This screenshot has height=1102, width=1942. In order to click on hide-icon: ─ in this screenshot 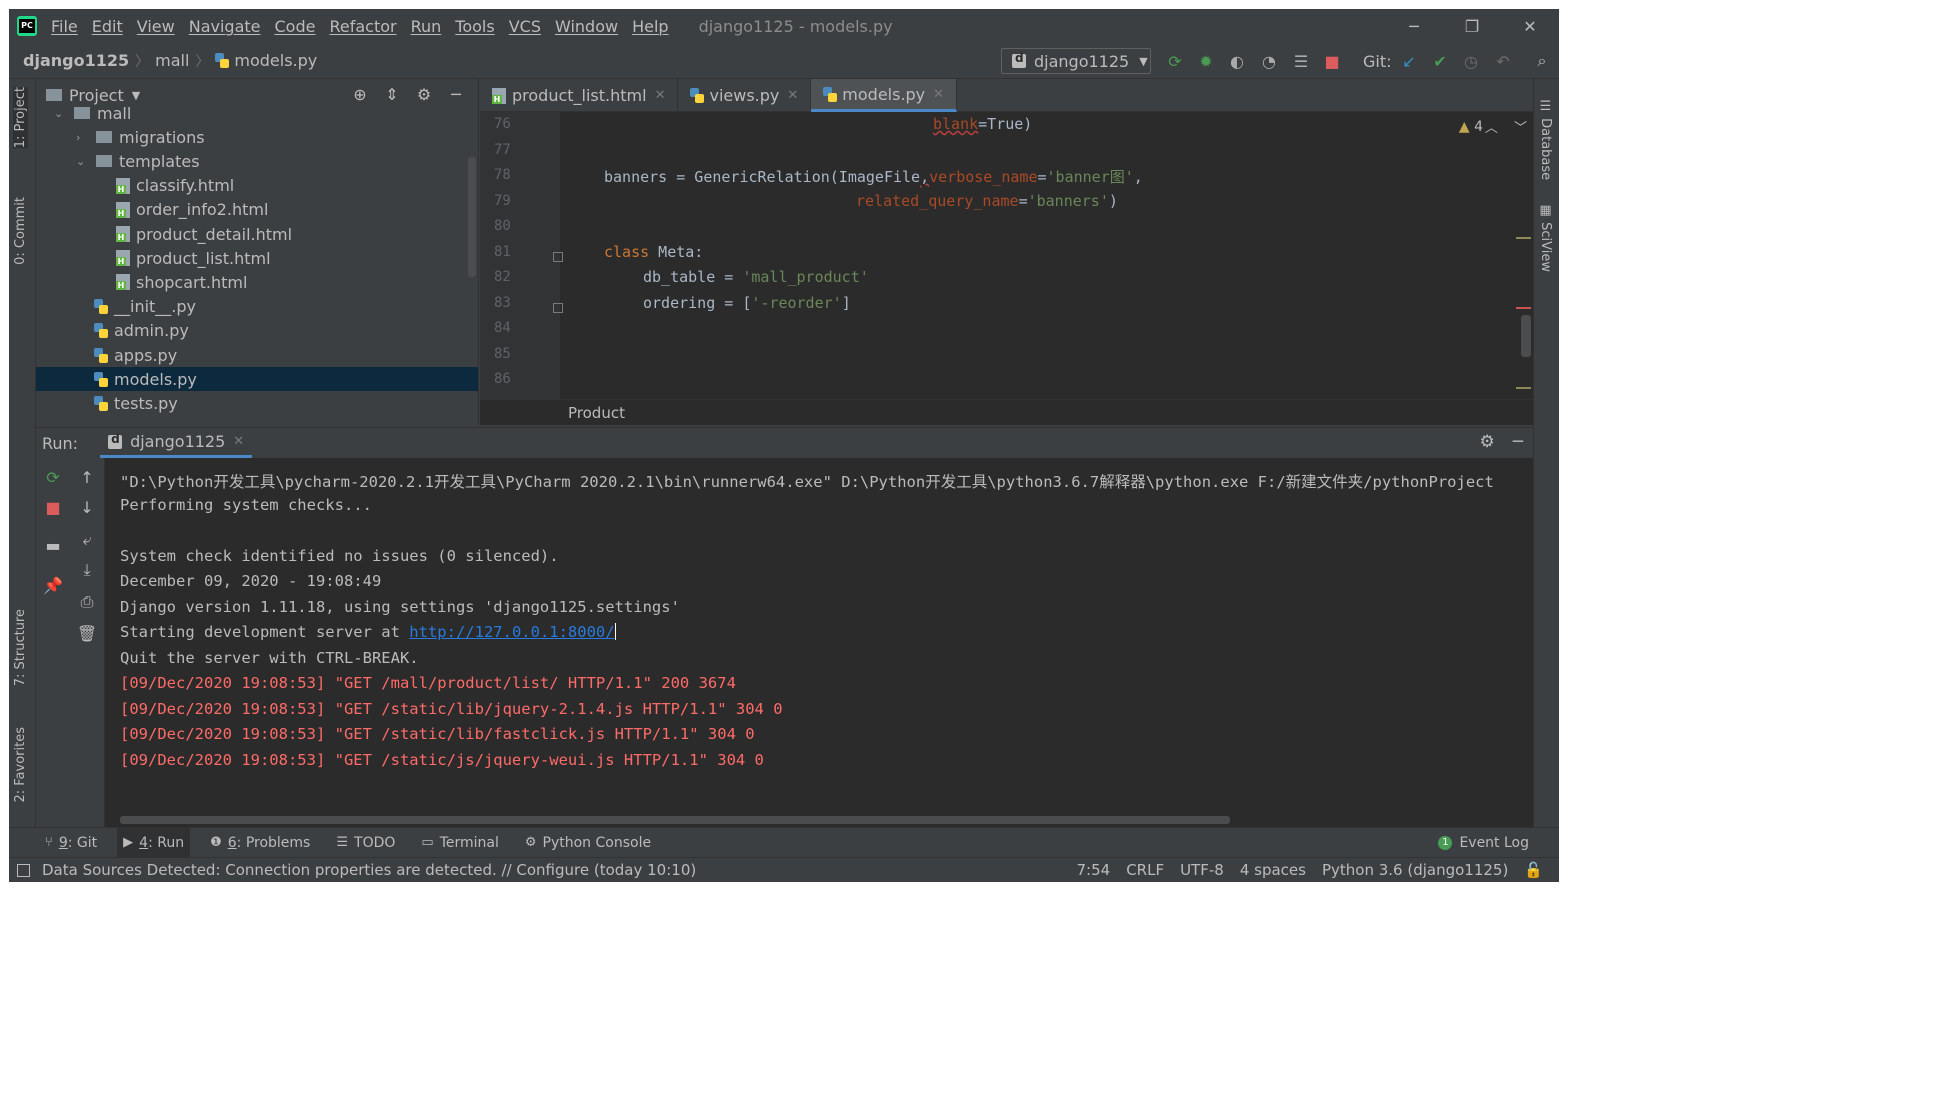, I will do `click(1518, 442)`.